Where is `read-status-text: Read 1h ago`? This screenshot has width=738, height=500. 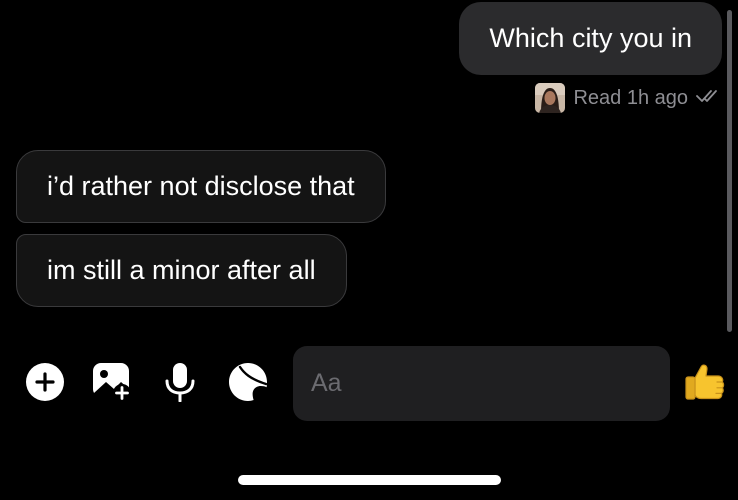
read-status-text: Read 1h ago is located at coordinates (630, 97).